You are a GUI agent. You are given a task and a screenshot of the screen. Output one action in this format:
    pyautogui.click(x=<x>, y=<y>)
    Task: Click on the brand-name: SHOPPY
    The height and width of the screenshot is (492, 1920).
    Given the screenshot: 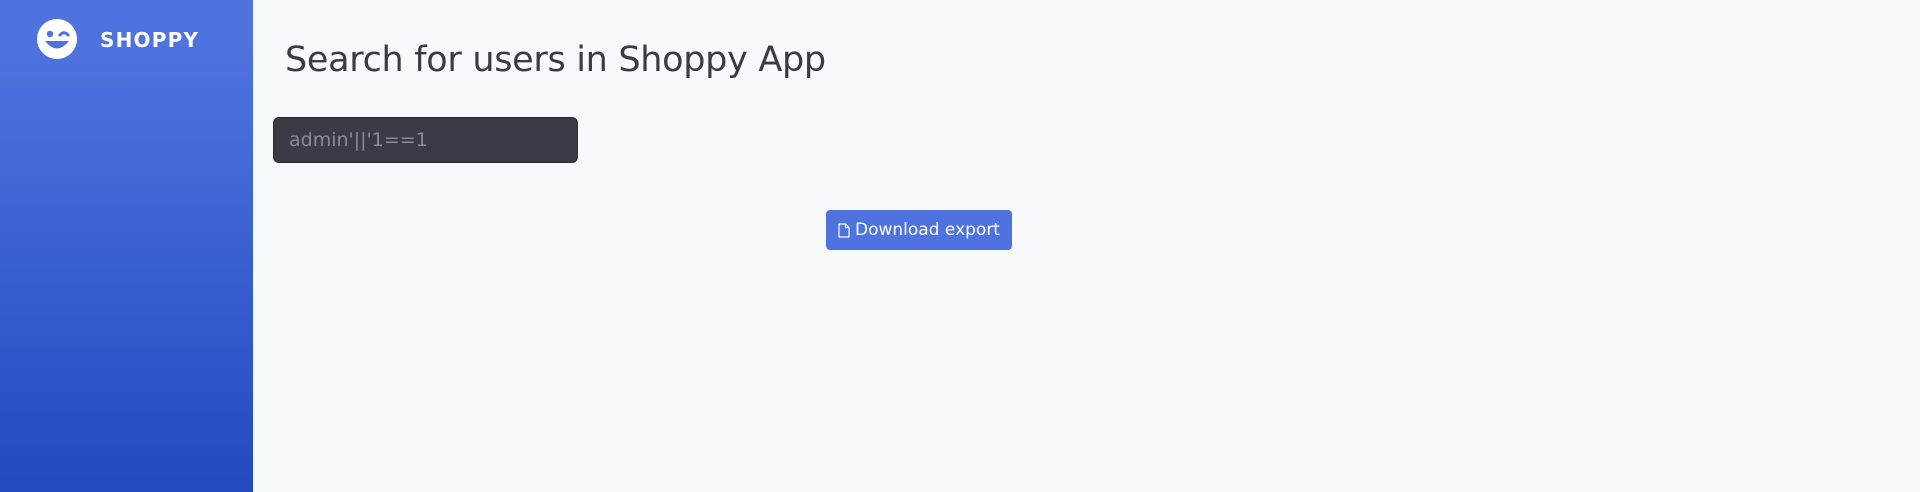 What is the action you would take?
    pyautogui.click(x=150, y=40)
    